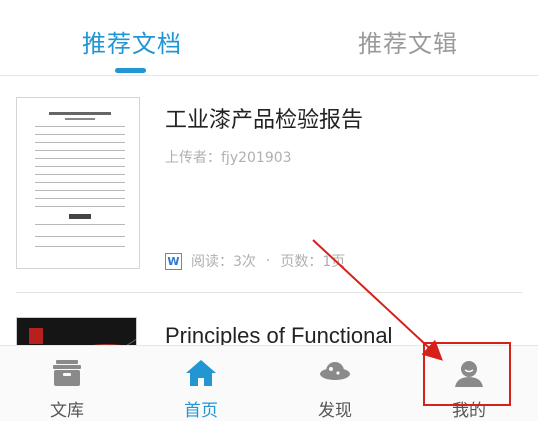 The image size is (538, 421). What do you see at coordinates (264, 118) in the screenshot?
I see `document-title: 工业漆产品检验报告` at bounding box center [264, 118].